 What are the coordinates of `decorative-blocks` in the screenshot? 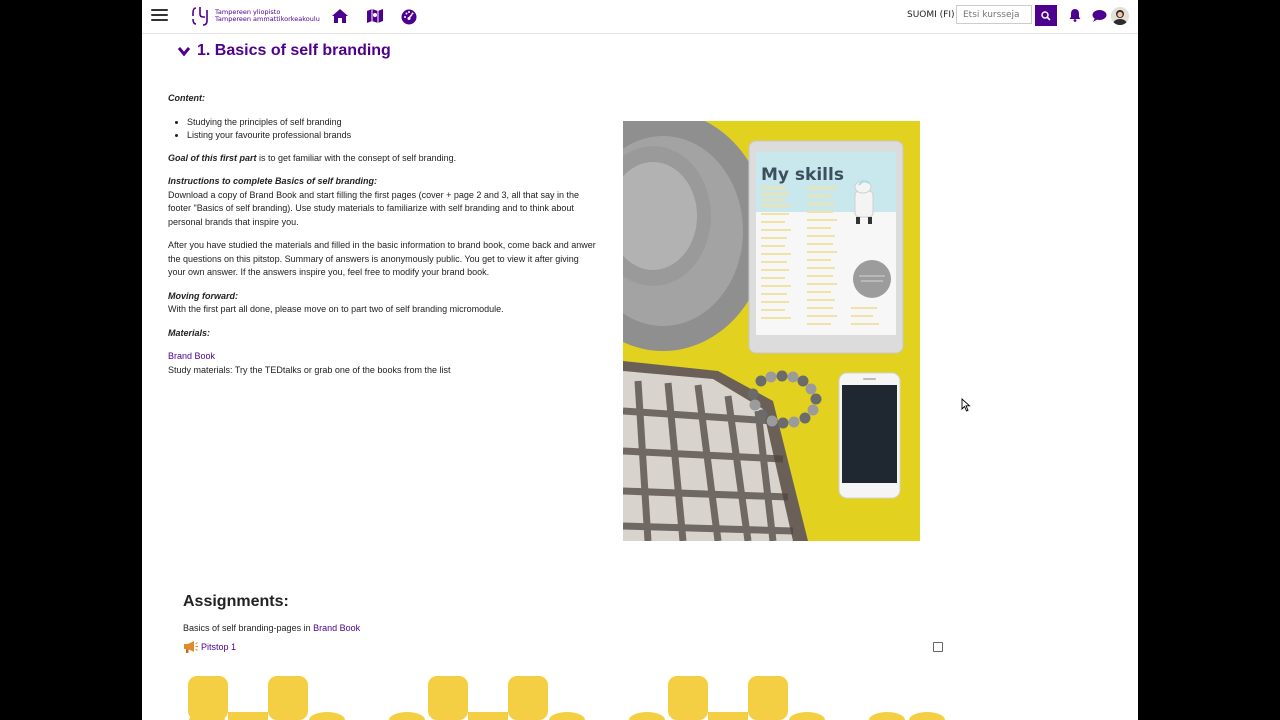 It's located at (566, 698).